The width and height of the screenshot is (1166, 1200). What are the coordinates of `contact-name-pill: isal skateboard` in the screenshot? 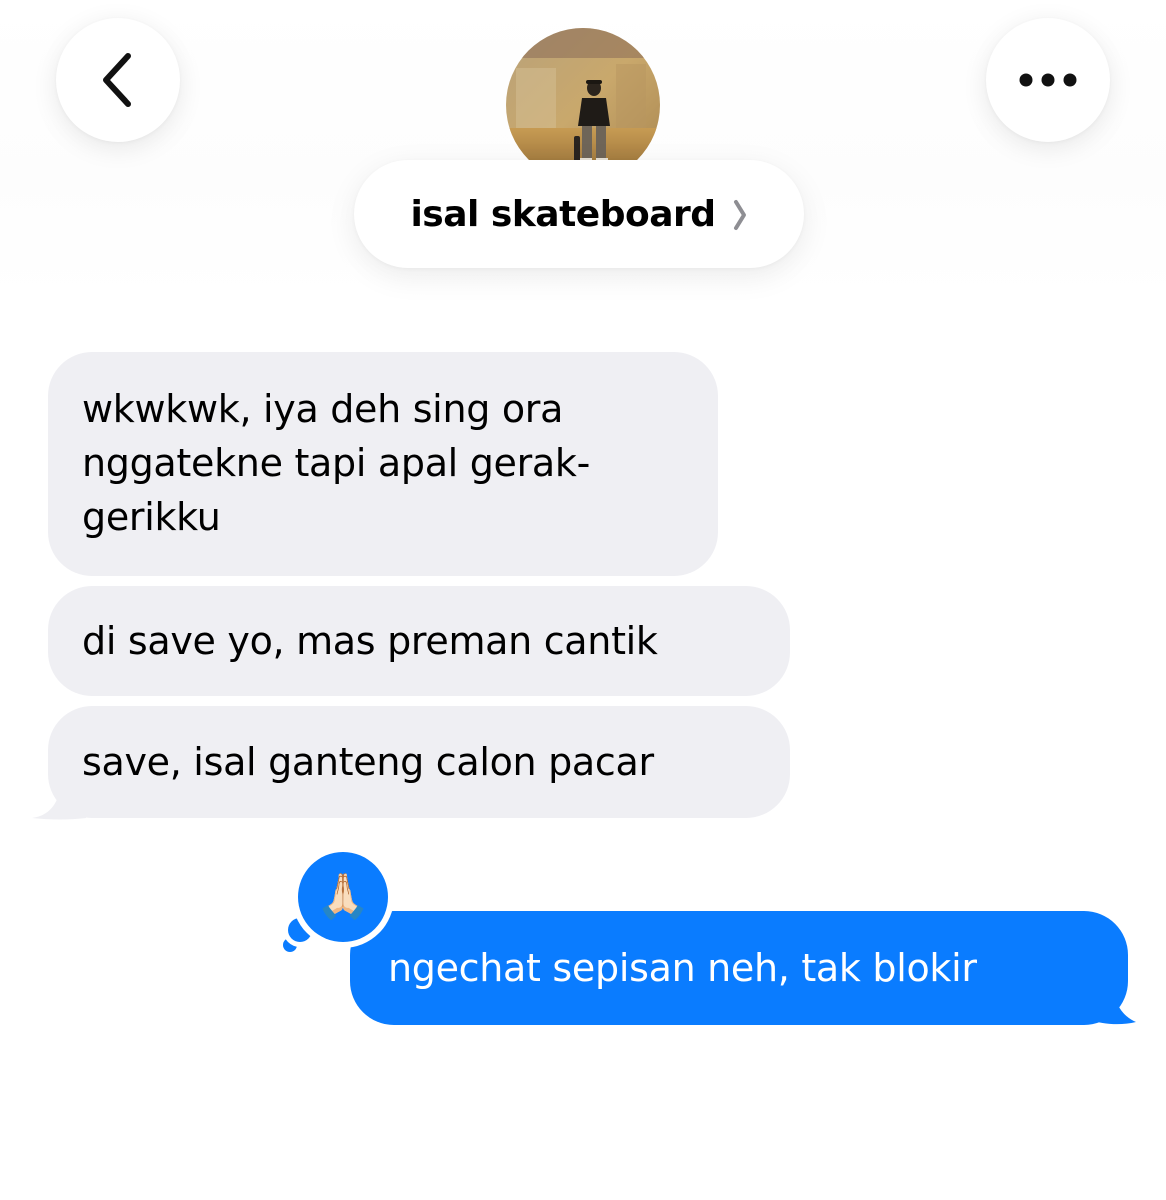 It's located at (579, 214).